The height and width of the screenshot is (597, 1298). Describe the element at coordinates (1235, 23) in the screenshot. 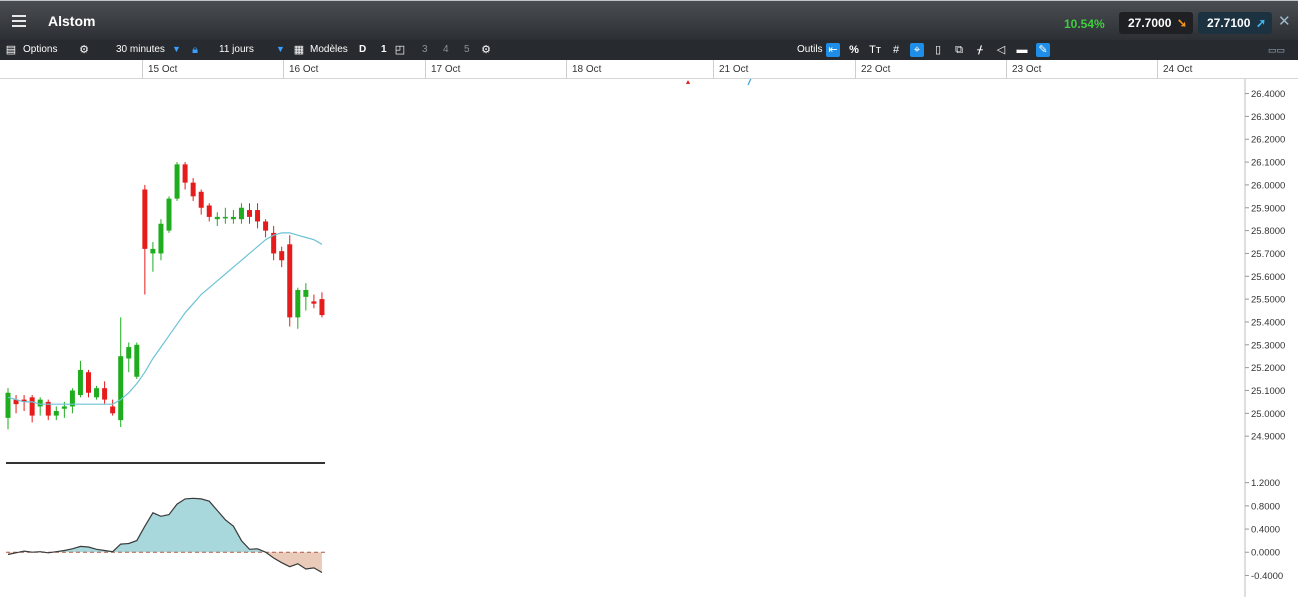

I see `buy-price-button: 27.7100 ➚` at that location.